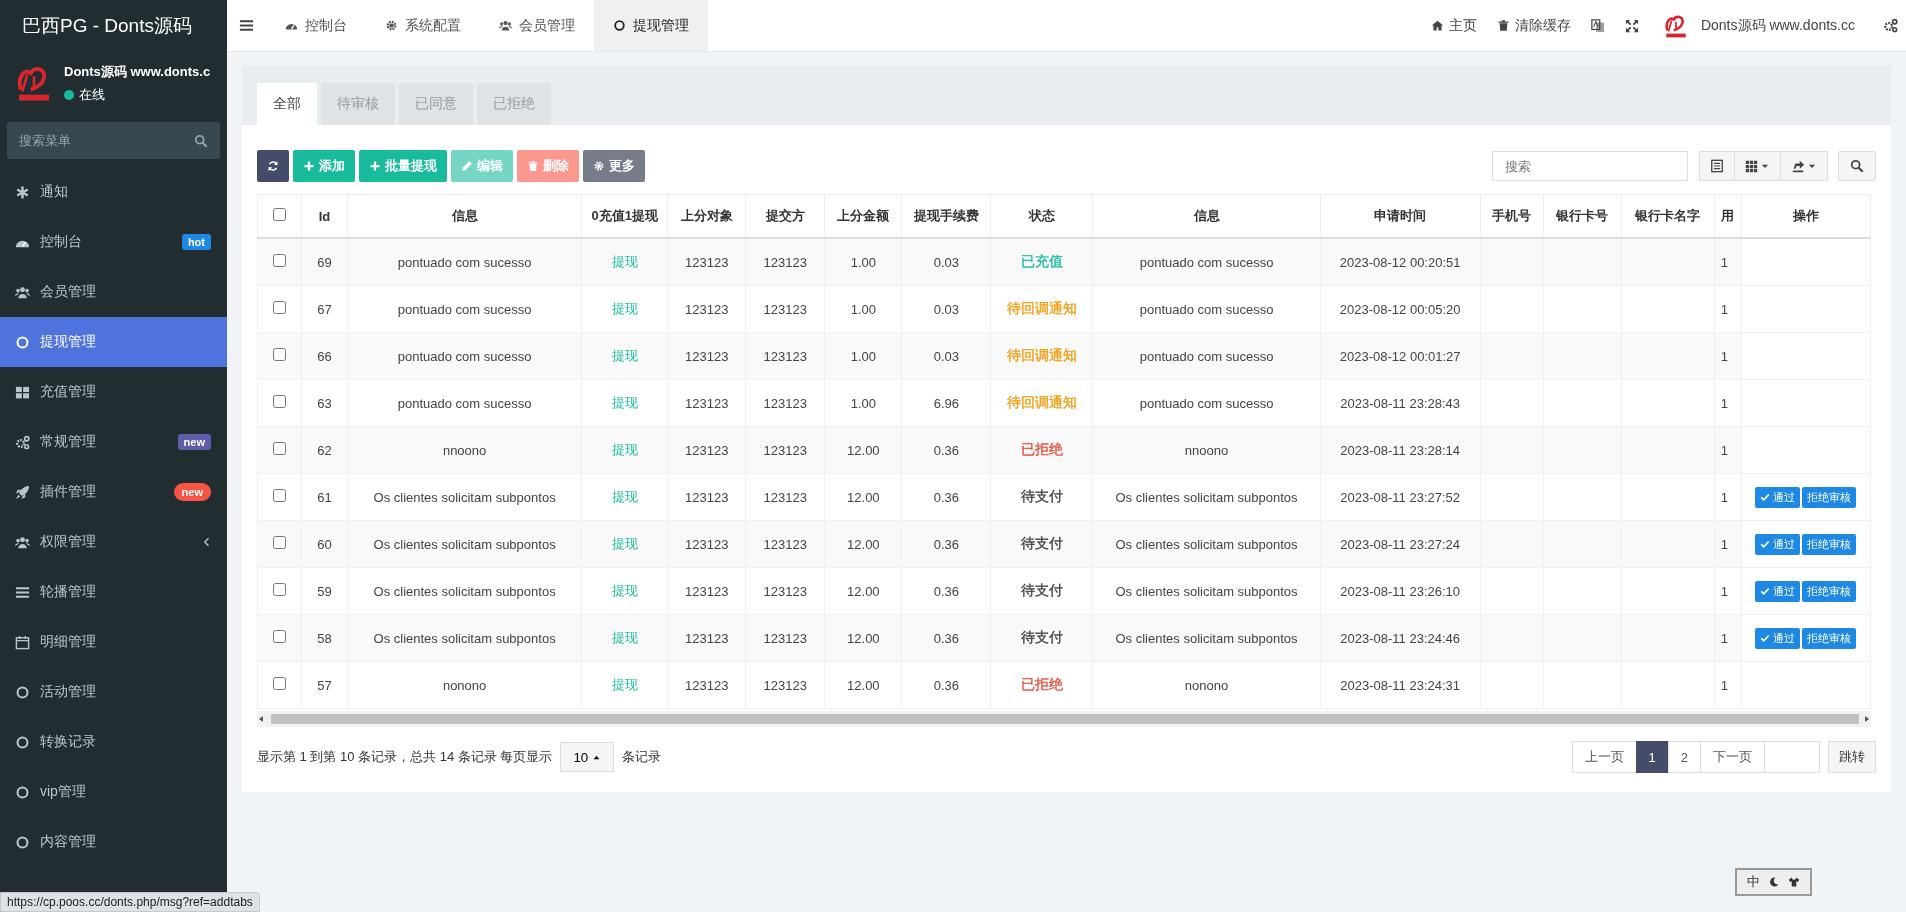 Image resolution: width=1906 pixels, height=912 pixels. I want to click on column-header: 银行卡名字, so click(1668, 215).